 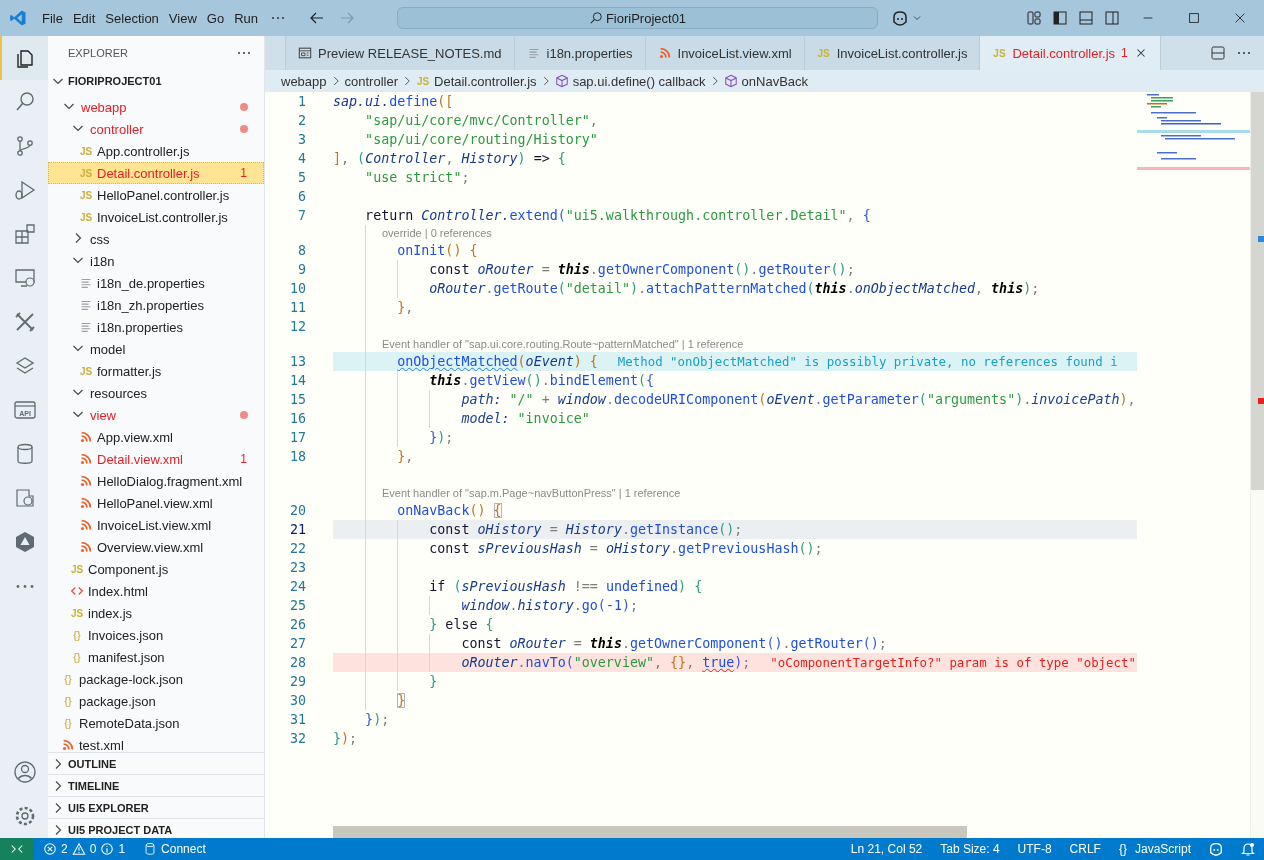 What do you see at coordinates (84, 849) in the screenshot?
I see `problems-button: 2 0 1` at bounding box center [84, 849].